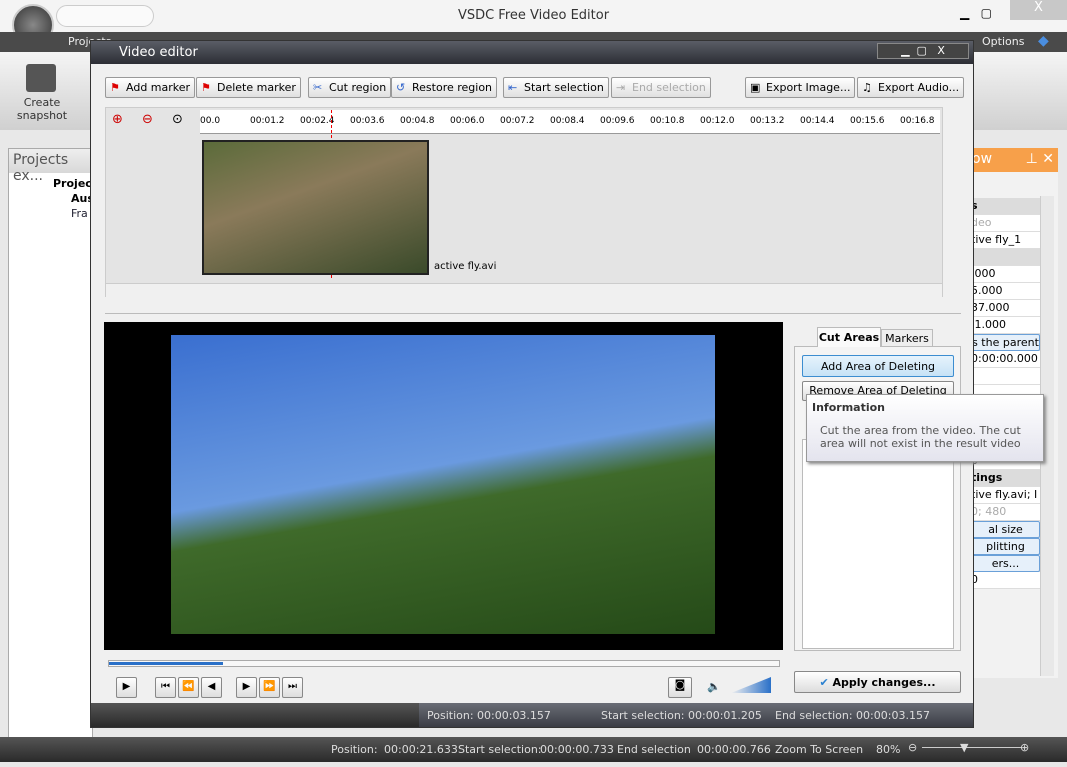 This screenshot has width=1067, height=767. What do you see at coordinates (878, 544) in the screenshot?
I see `cut-areas-list` at bounding box center [878, 544].